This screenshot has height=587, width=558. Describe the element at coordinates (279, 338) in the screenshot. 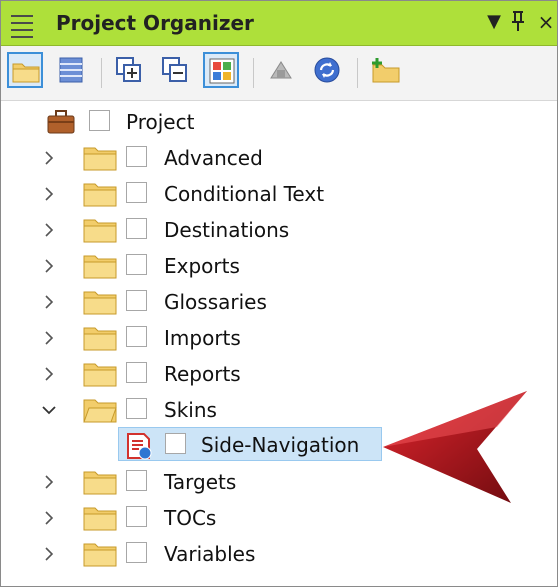

I see `tree-item-imports: Imports` at that location.